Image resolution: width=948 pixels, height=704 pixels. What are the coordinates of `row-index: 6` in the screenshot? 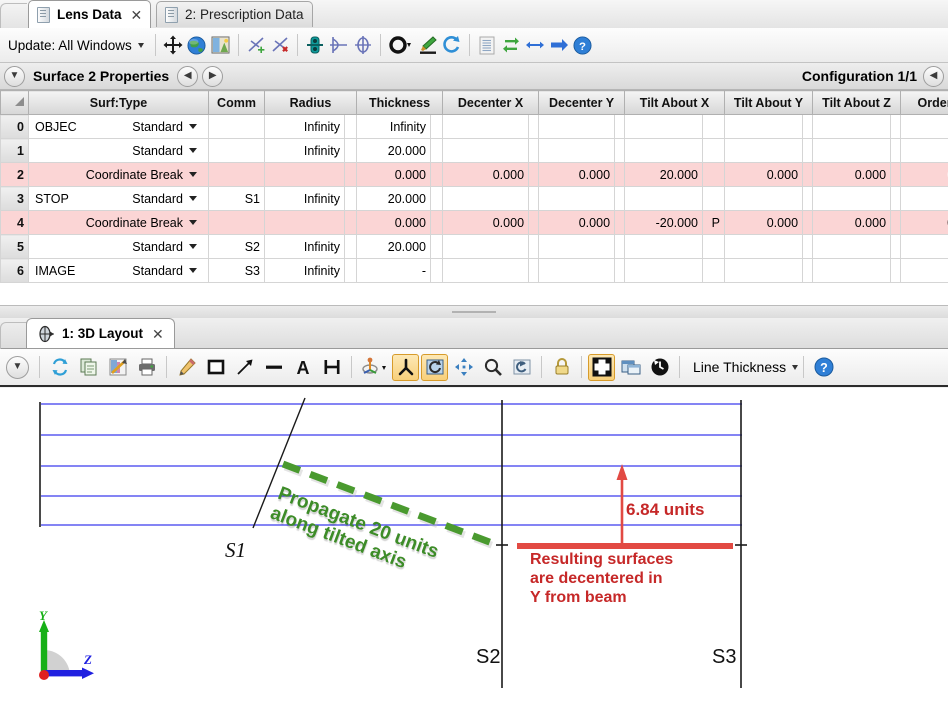 It's located at (14, 270).